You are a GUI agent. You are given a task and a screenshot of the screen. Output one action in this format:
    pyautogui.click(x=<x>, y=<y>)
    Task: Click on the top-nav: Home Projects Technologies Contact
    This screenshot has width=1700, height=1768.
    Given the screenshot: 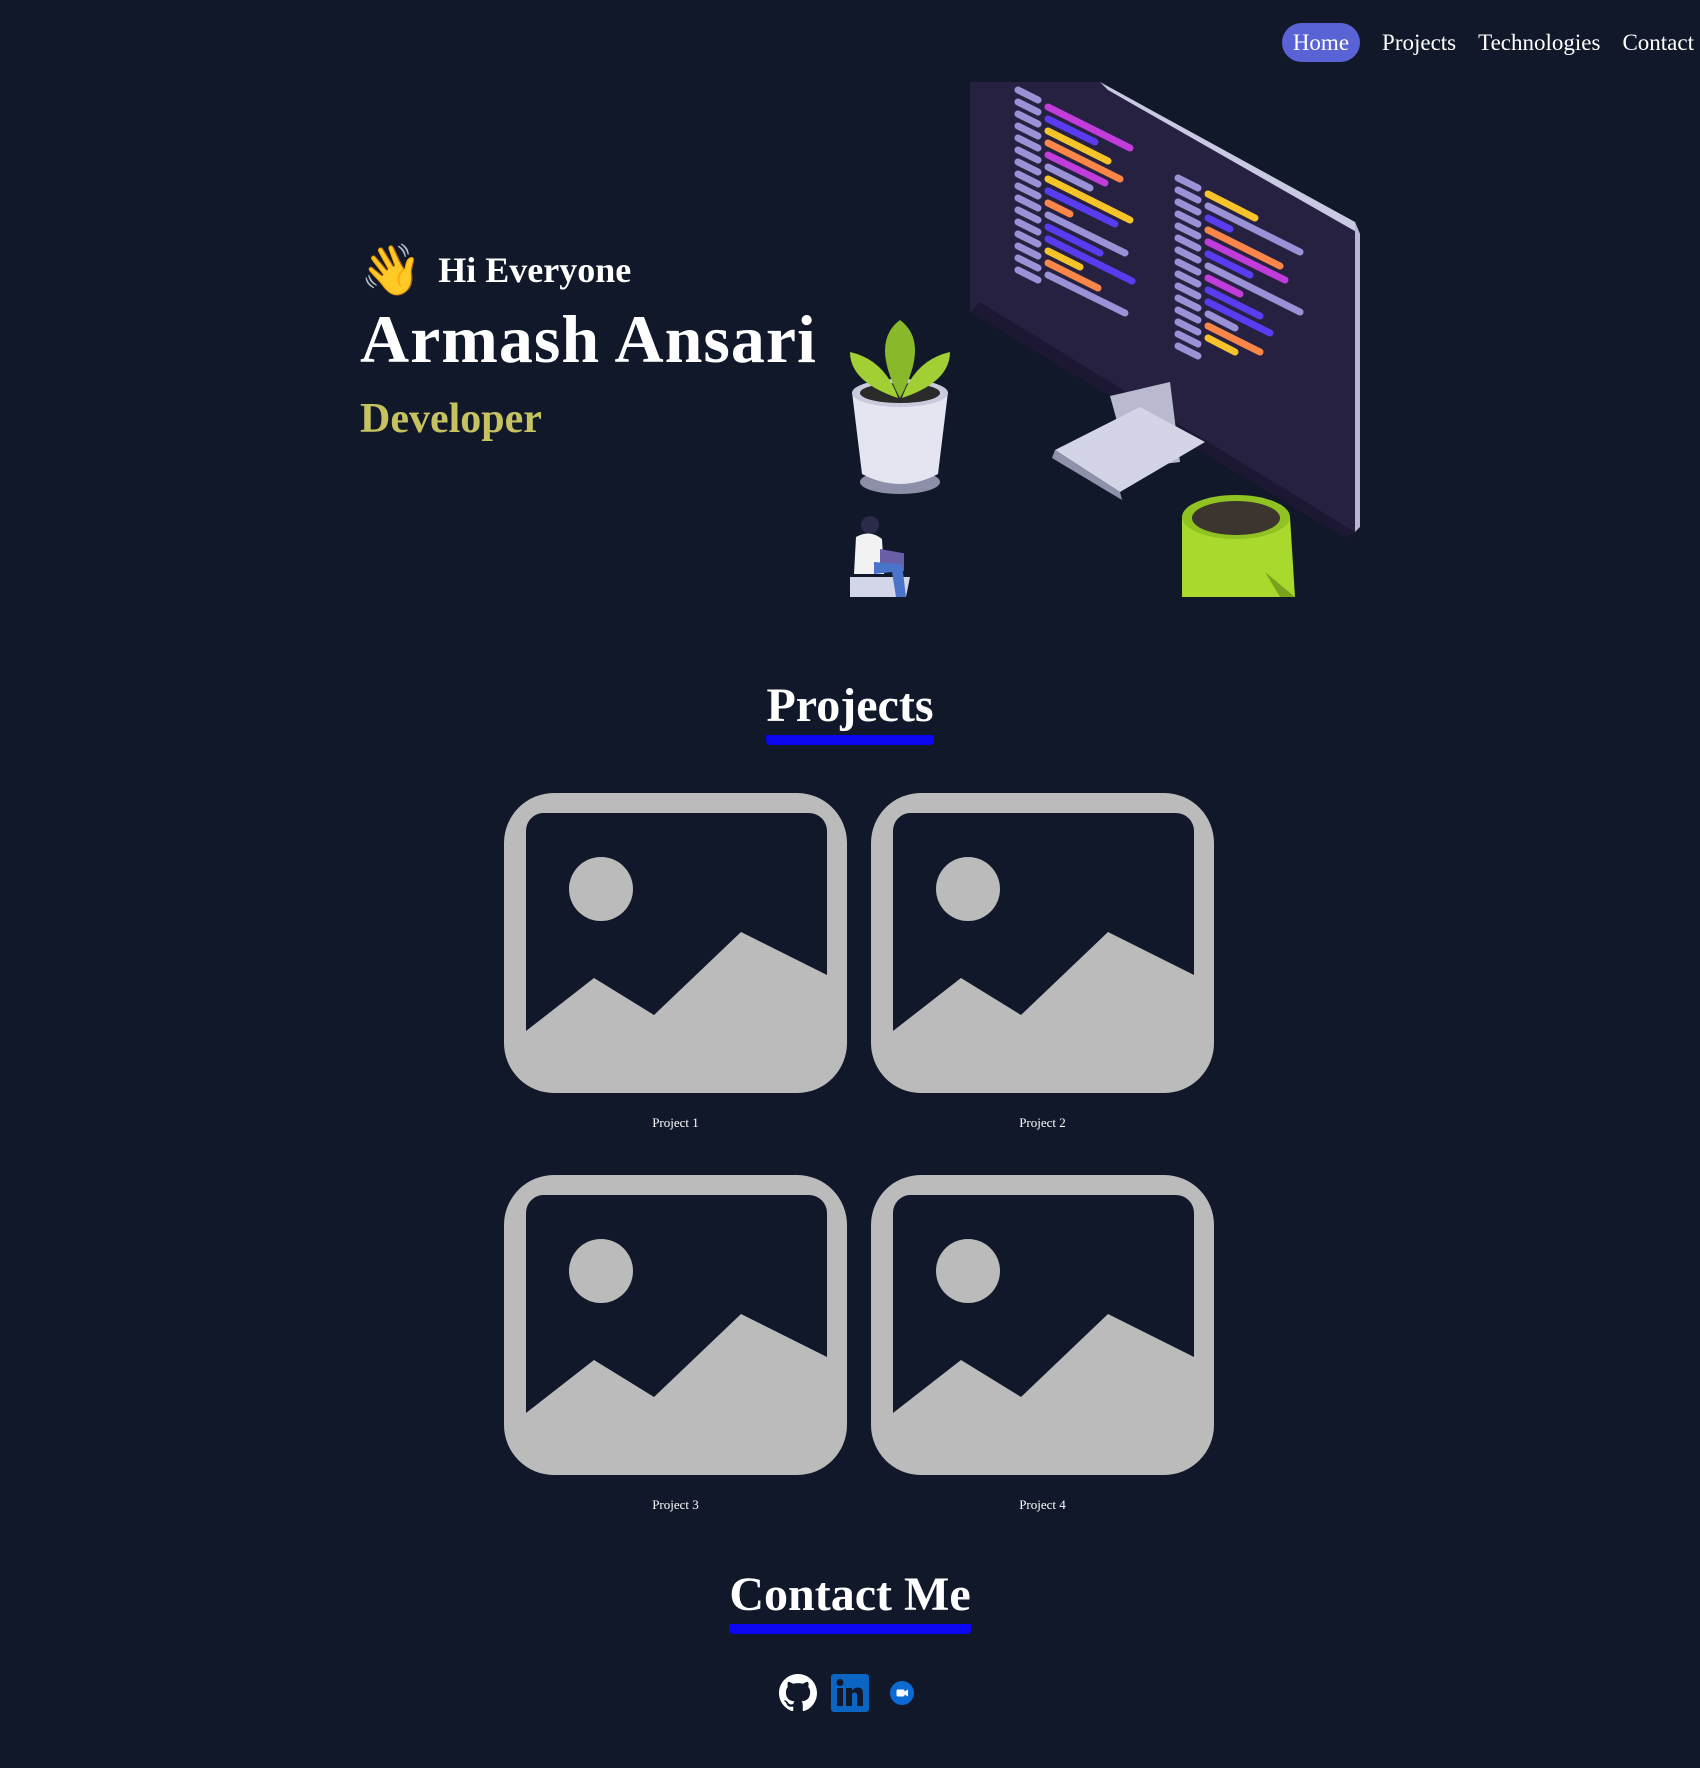 What is the action you would take?
    pyautogui.click(x=1490, y=42)
    